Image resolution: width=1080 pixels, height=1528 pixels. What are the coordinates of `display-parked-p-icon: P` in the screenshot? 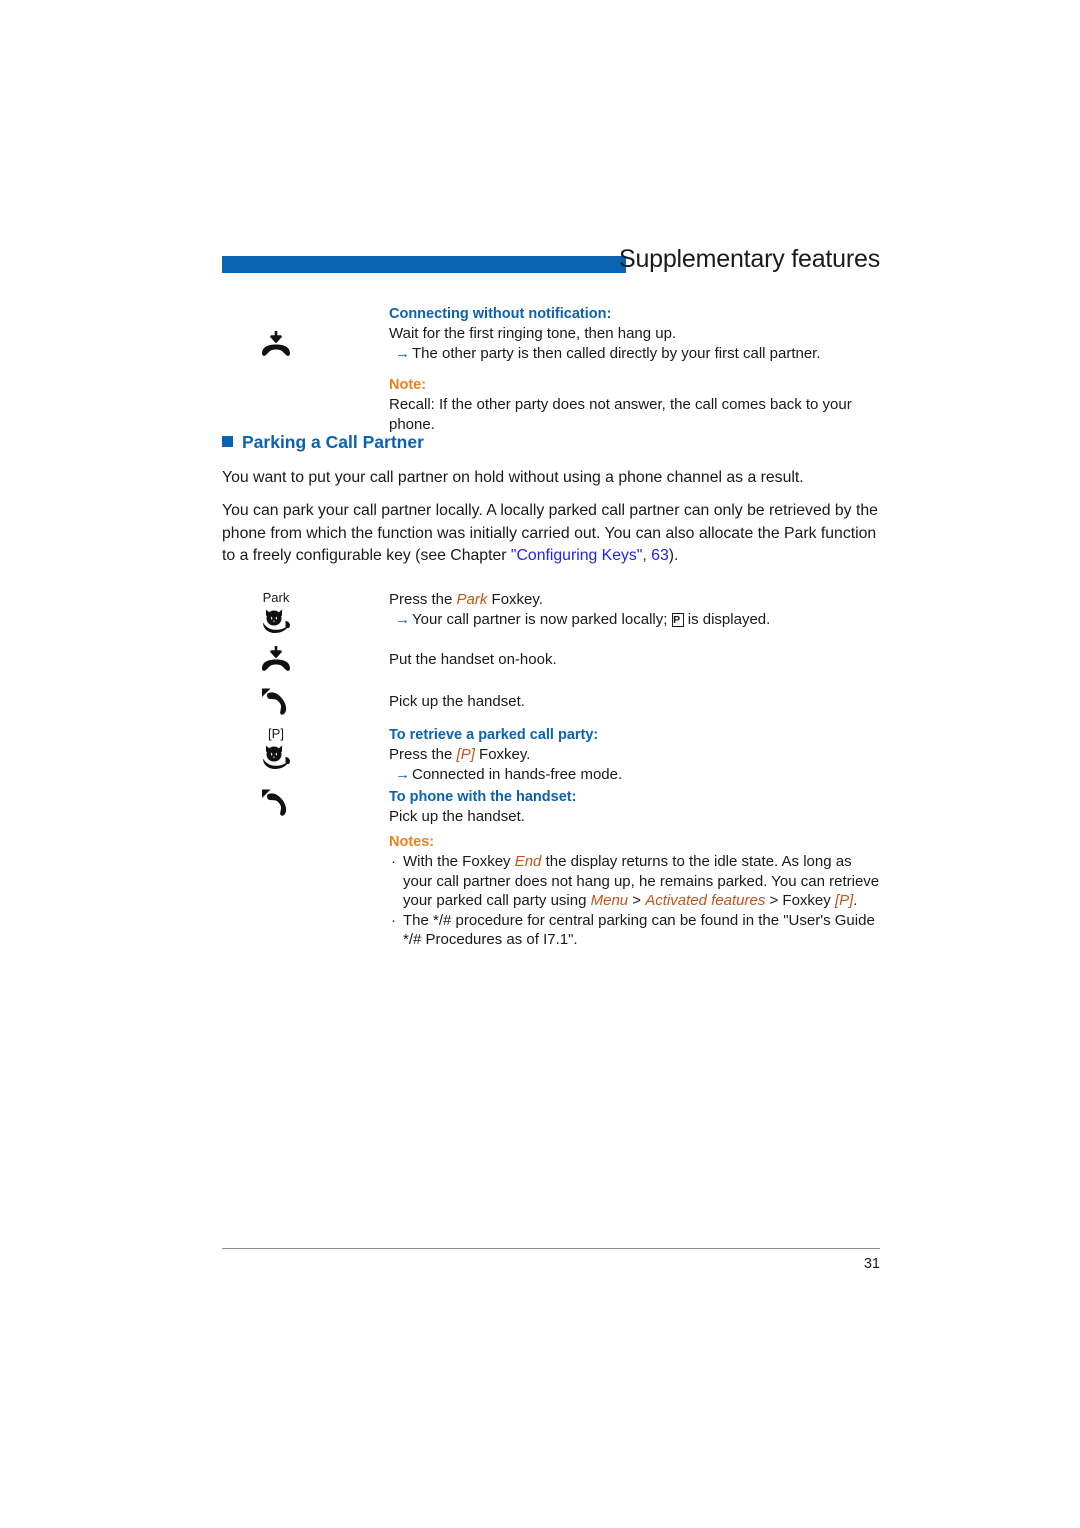 It's located at (677, 619).